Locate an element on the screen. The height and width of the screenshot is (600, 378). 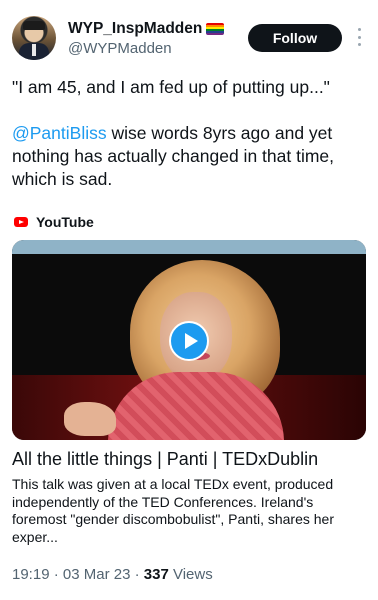
avatar-tie is located at coordinates (34, 50).